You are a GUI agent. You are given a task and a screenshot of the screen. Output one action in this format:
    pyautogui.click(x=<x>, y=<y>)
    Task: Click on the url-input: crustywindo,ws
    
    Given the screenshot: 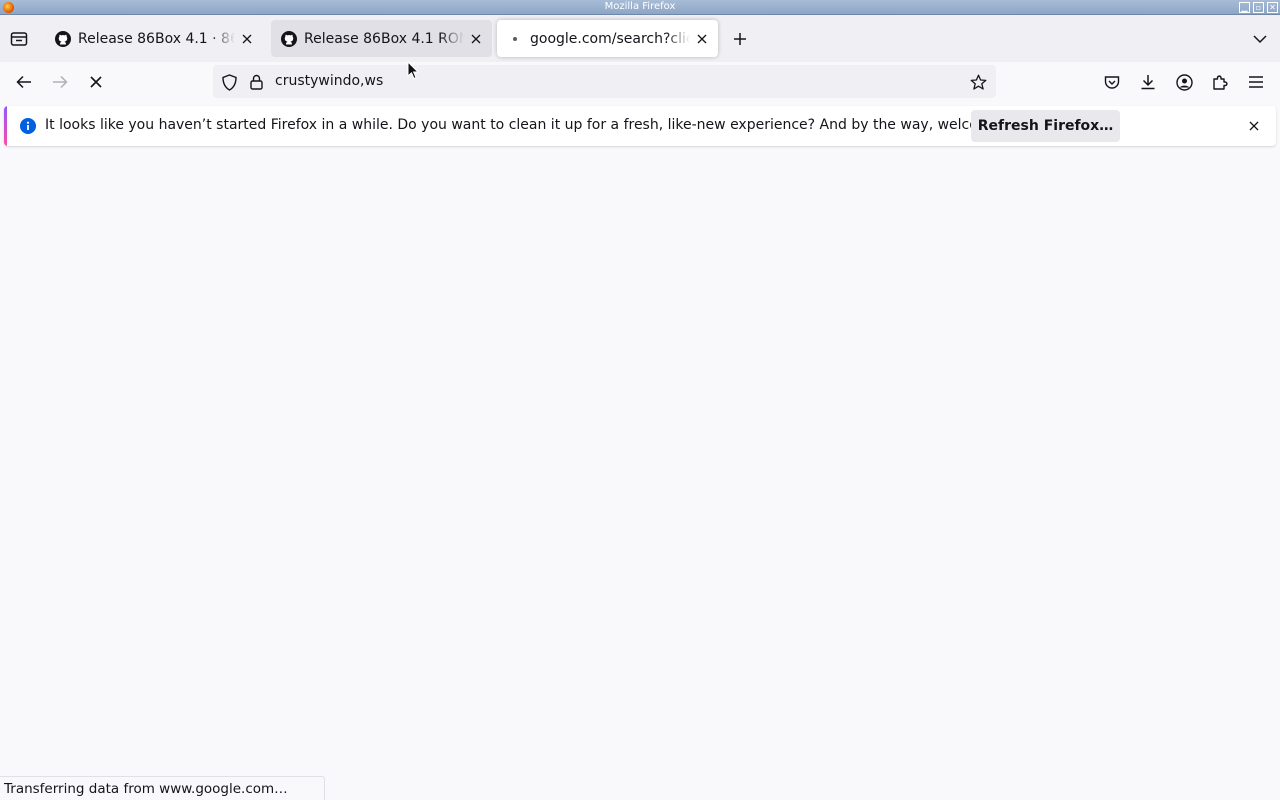 What is the action you would take?
    pyautogui.click(x=329, y=81)
    